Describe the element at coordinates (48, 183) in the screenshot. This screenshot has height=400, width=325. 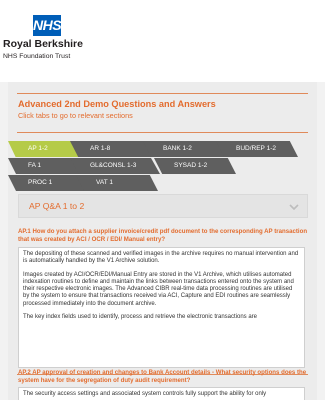
I see `tab-proc: PROC 1` at that location.